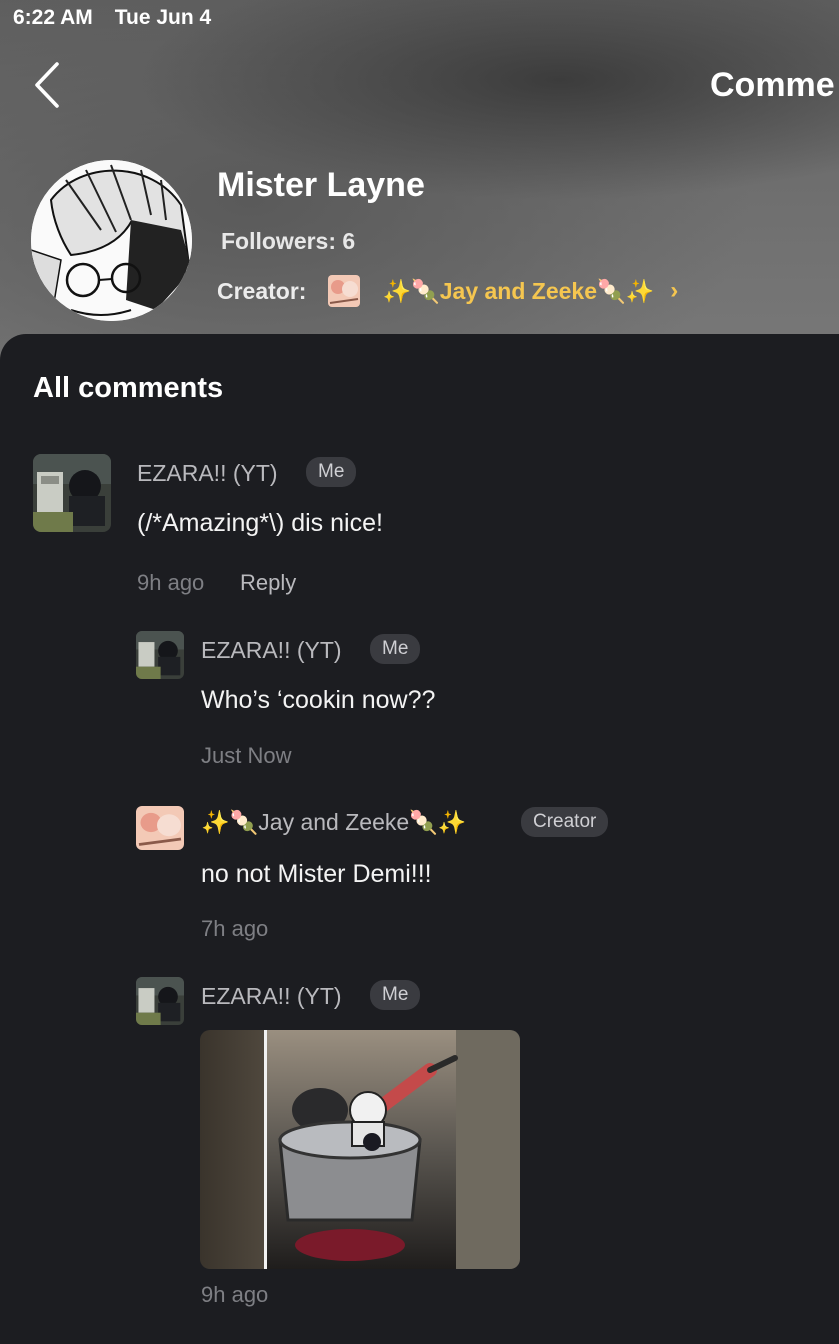 Image resolution: width=839 pixels, height=1344 pixels. I want to click on page-title: Comme, so click(772, 85).